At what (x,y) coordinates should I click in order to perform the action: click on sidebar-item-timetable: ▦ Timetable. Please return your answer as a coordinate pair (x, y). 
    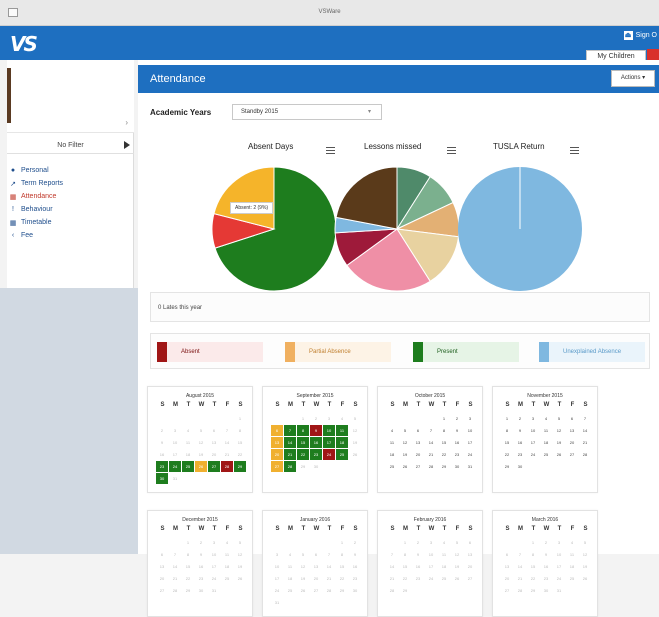
    Looking at the image, I should click on (36, 222).